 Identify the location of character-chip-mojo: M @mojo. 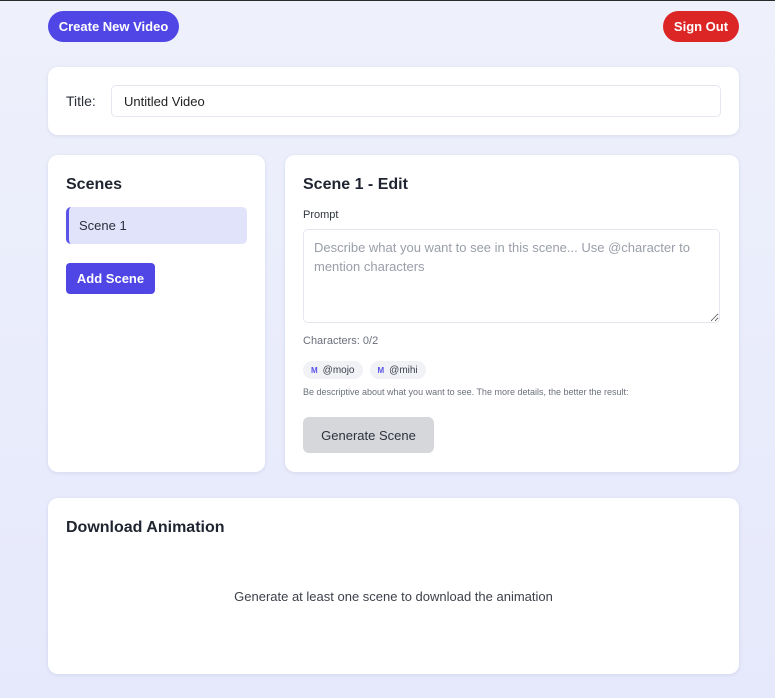
(333, 370).